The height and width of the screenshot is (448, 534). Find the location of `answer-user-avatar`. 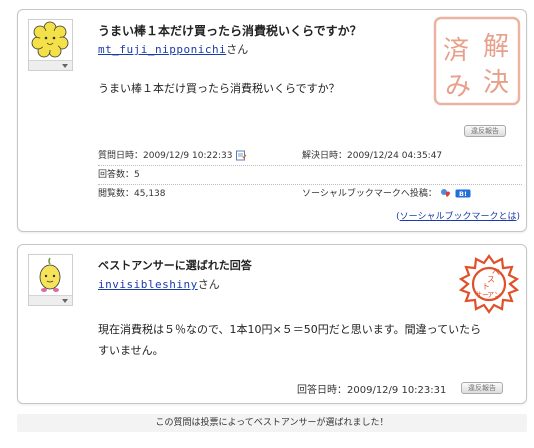

answer-user-avatar is located at coordinates (50, 280).